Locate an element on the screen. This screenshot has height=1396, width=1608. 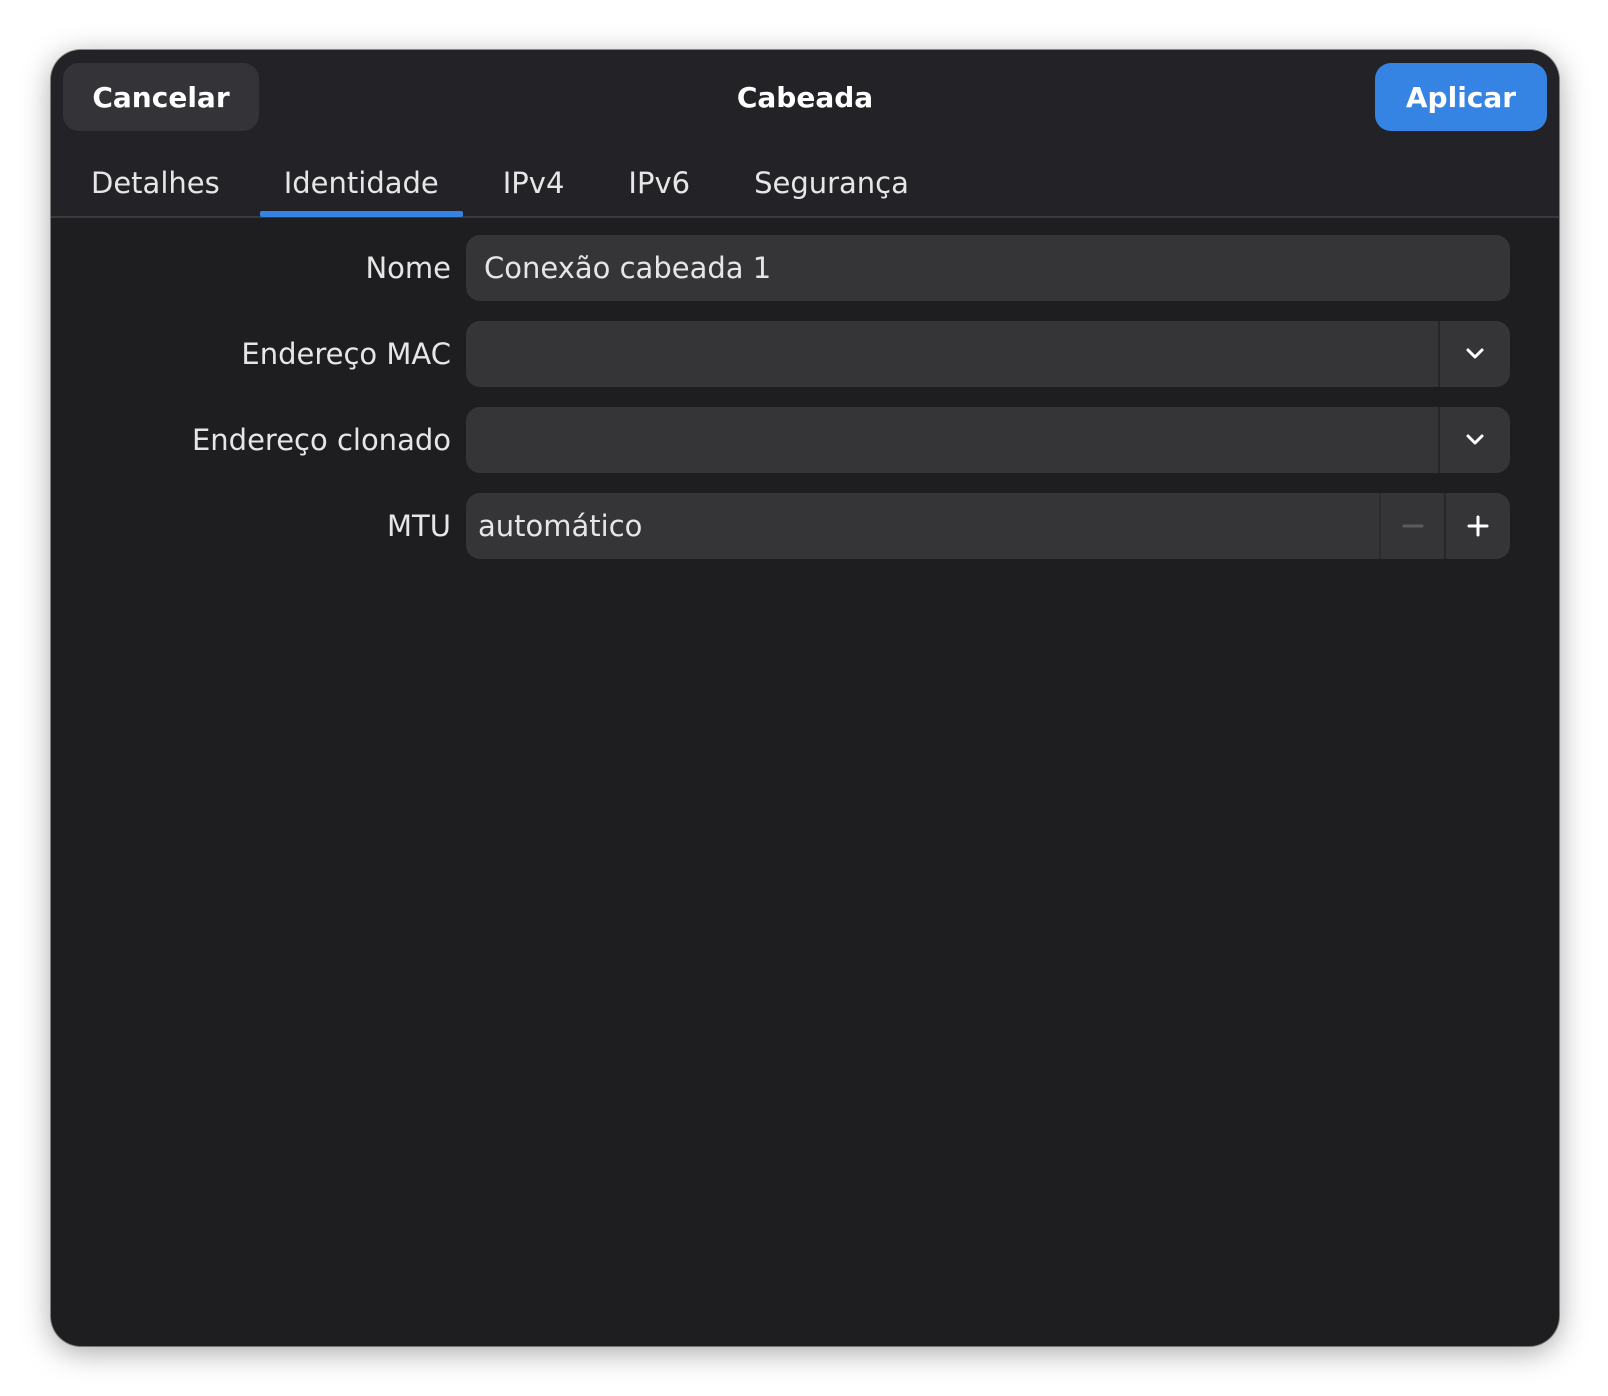
dialog-title: Cabeada is located at coordinates (805, 97).